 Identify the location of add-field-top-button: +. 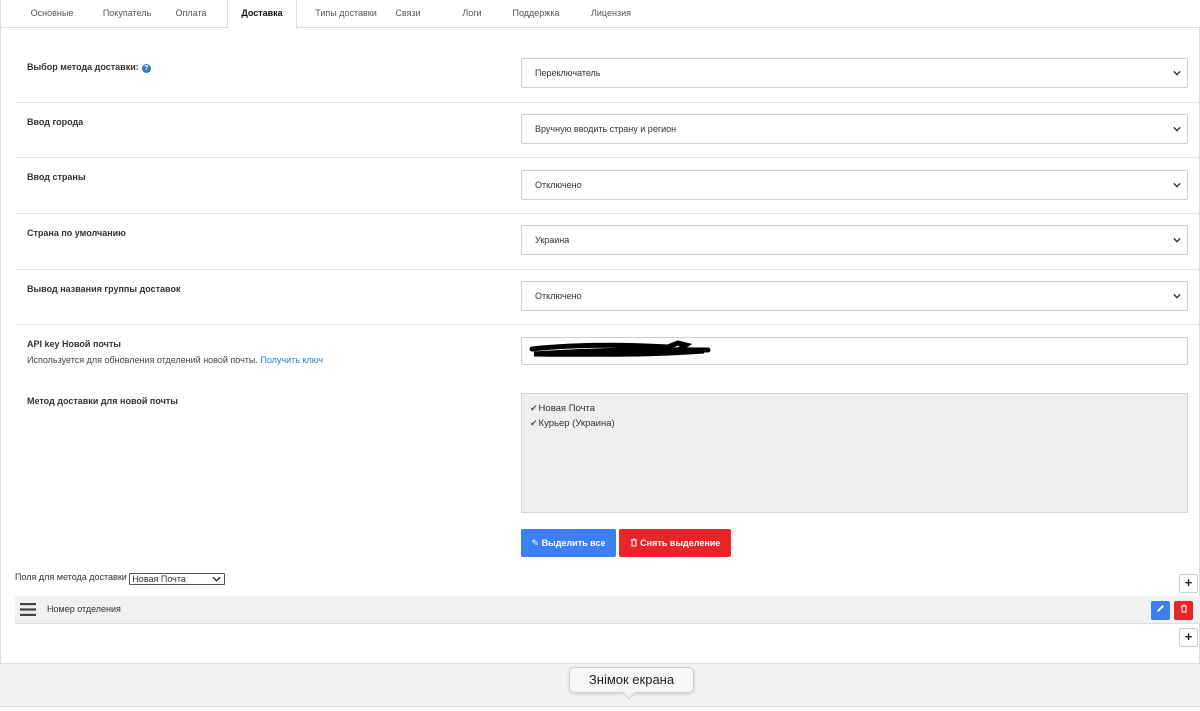
(1188, 583).